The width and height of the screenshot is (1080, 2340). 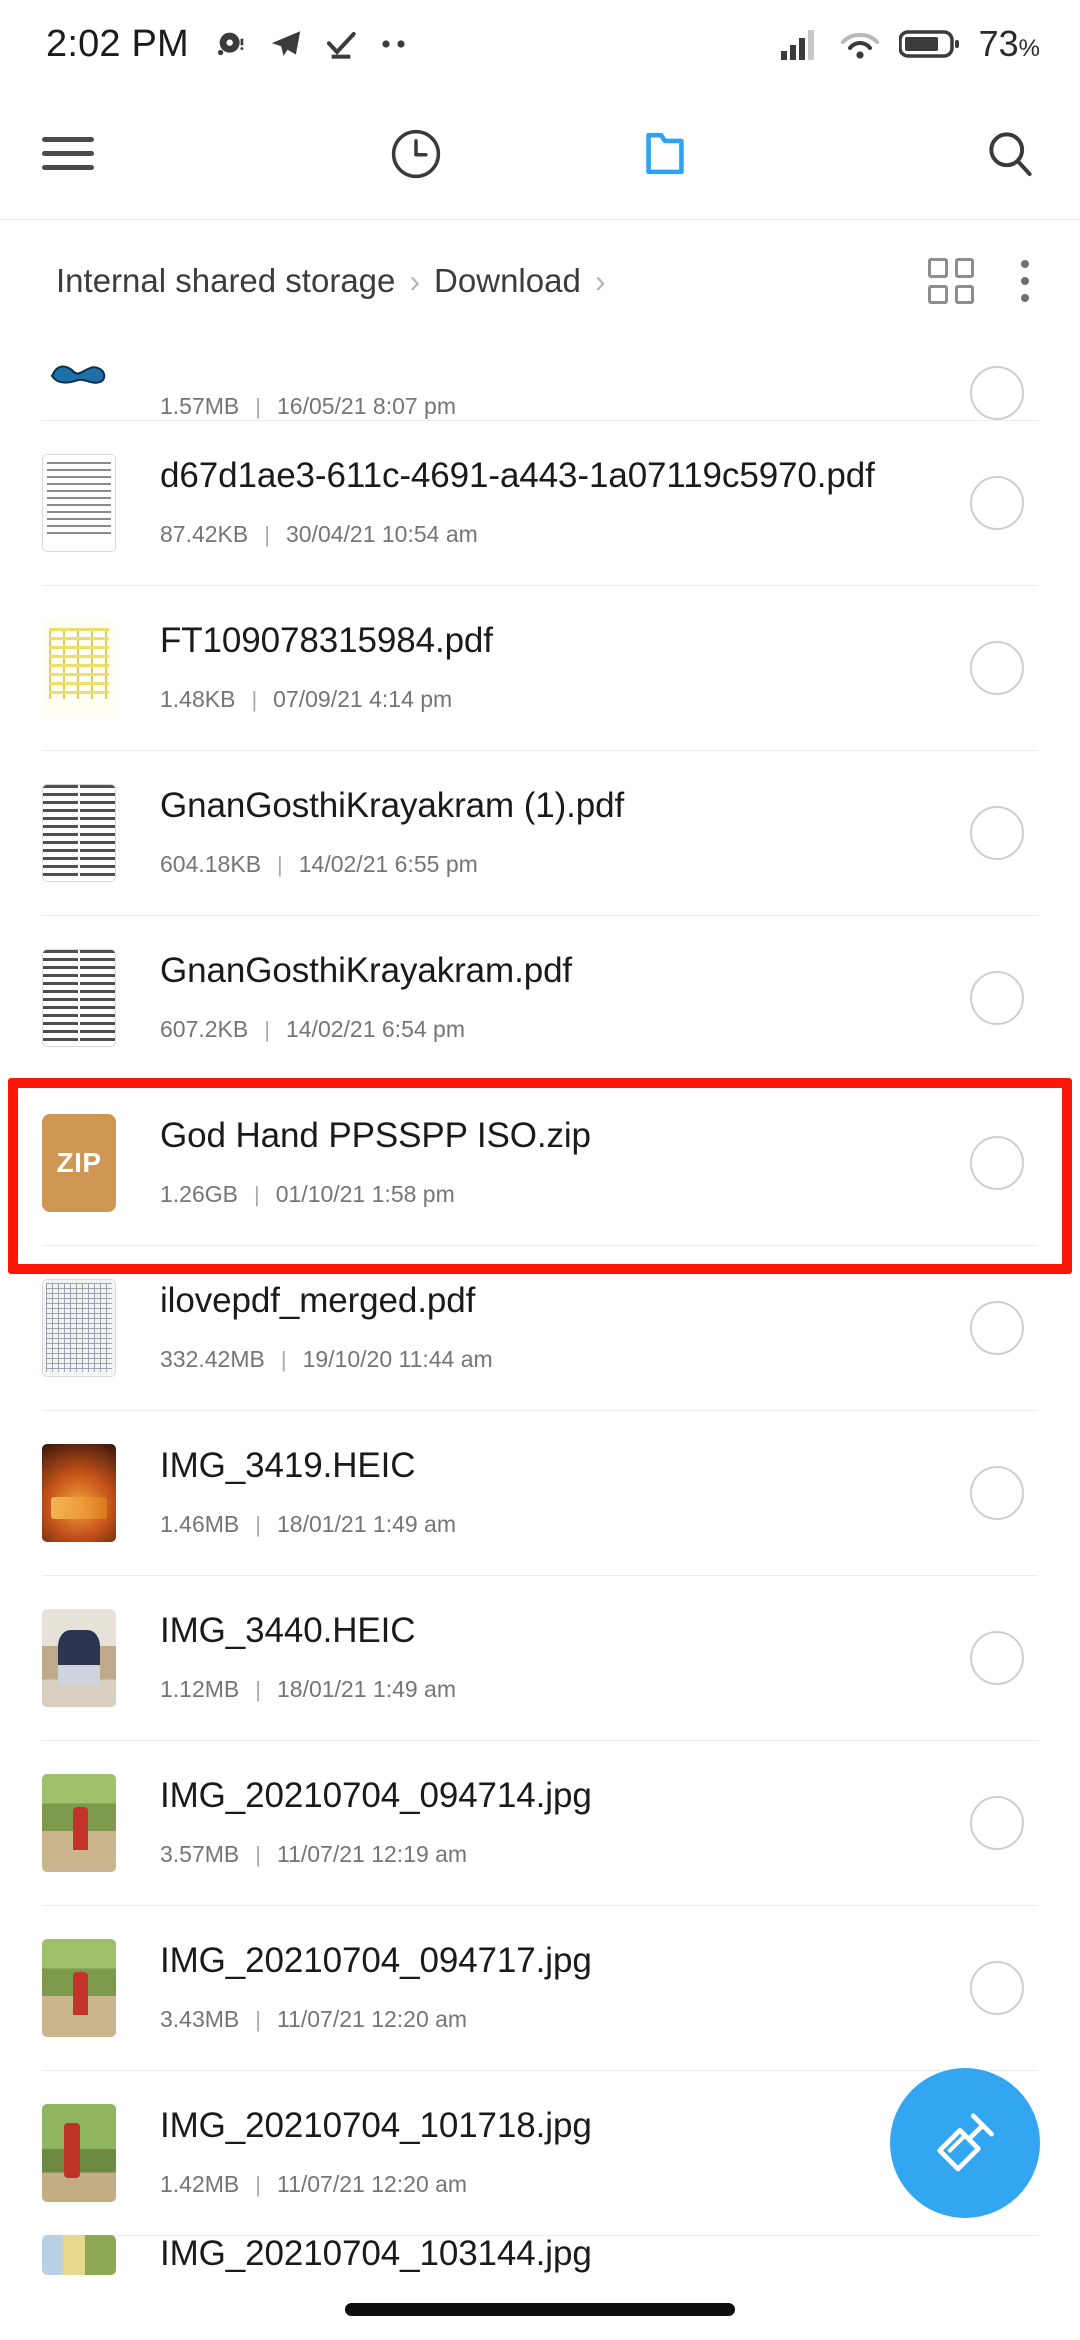 What do you see at coordinates (200, 1689) in the screenshot?
I see `file-size: 1.12MB` at bounding box center [200, 1689].